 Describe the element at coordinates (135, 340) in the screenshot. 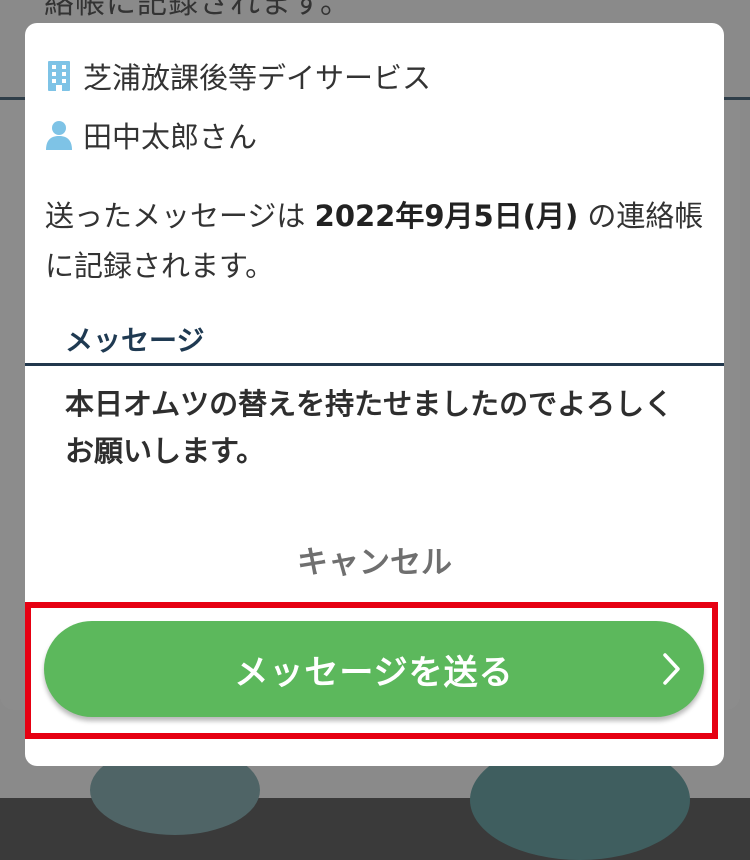

I see `message-heading: メッセージ` at that location.